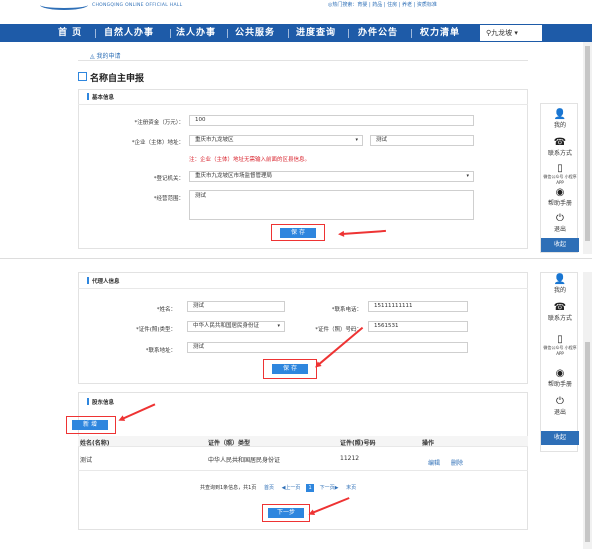 Image resolution: width=592 pixels, height=549 pixels. What do you see at coordinates (168, 179) in the screenshot?
I see `authority-label: *登记机关：` at bounding box center [168, 179].